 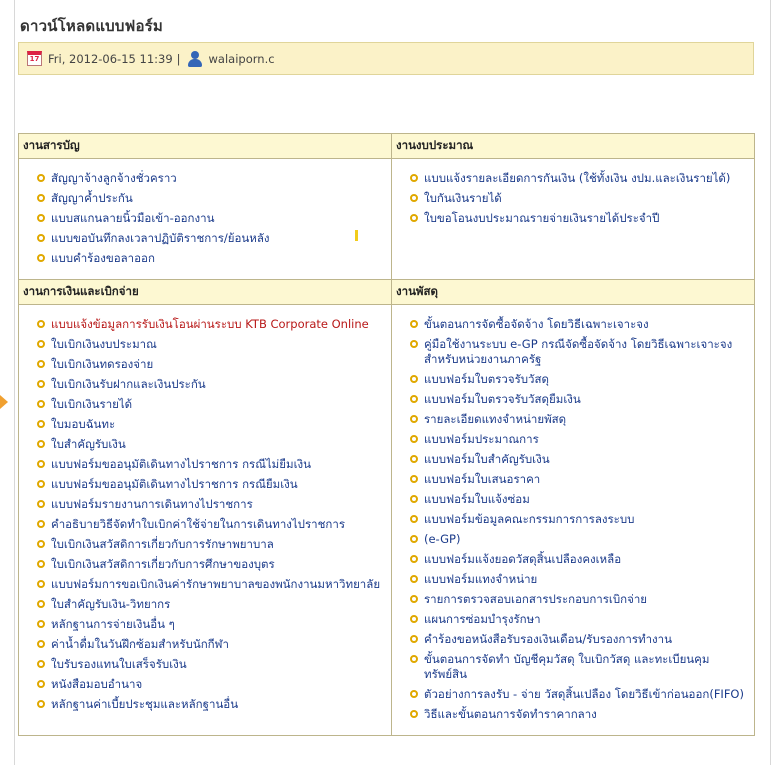 What do you see at coordinates (102, 364) in the screenshot?
I see `form-link: ใบเบิกเงินทดรองจ่าย` at bounding box center [102, 364].